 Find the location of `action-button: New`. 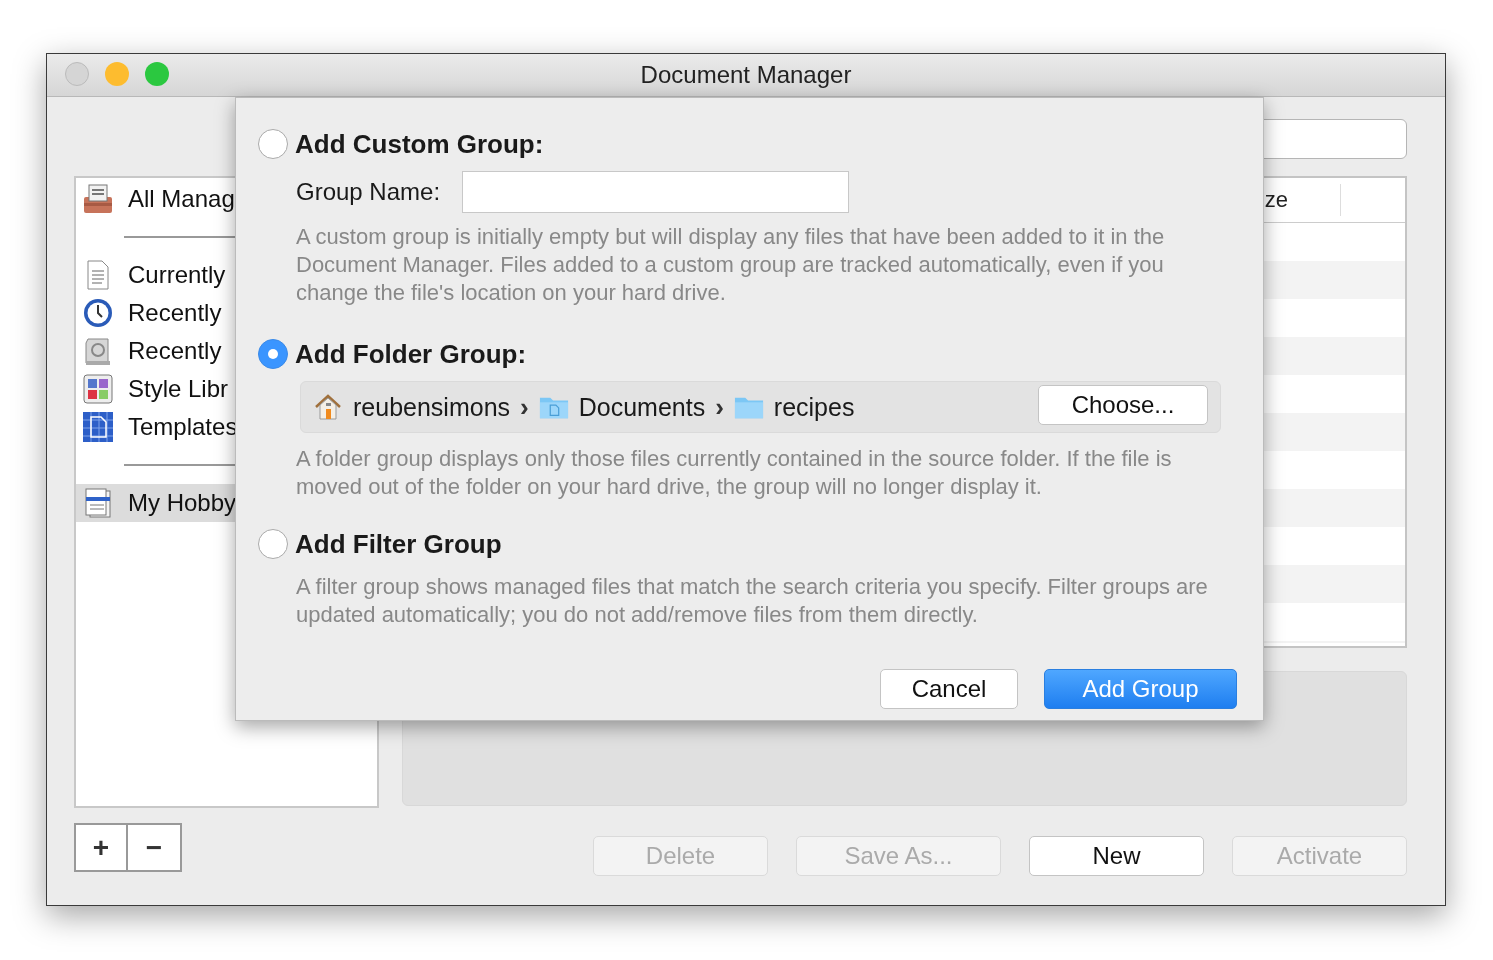

action-button: New is located at coordinates (1116, 856).